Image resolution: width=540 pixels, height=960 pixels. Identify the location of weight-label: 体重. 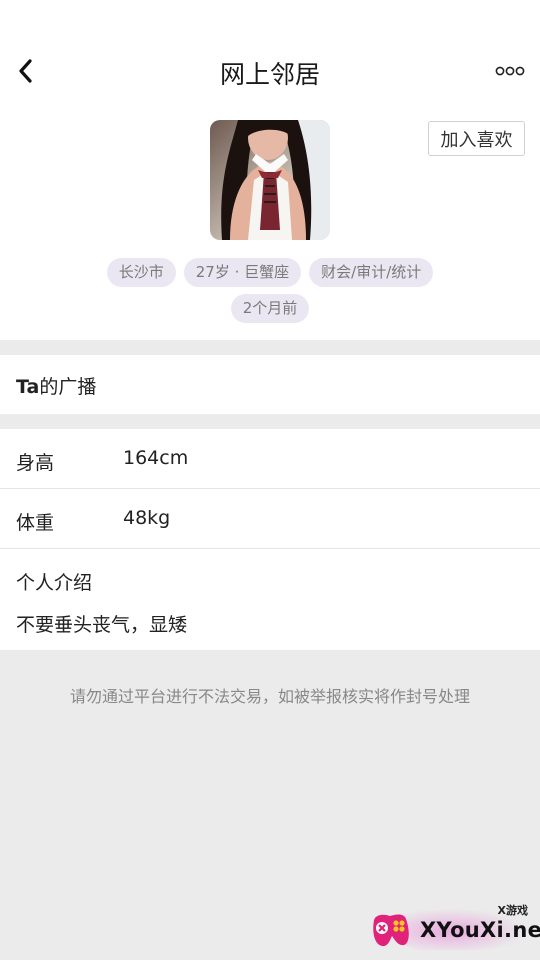
(35, 523).